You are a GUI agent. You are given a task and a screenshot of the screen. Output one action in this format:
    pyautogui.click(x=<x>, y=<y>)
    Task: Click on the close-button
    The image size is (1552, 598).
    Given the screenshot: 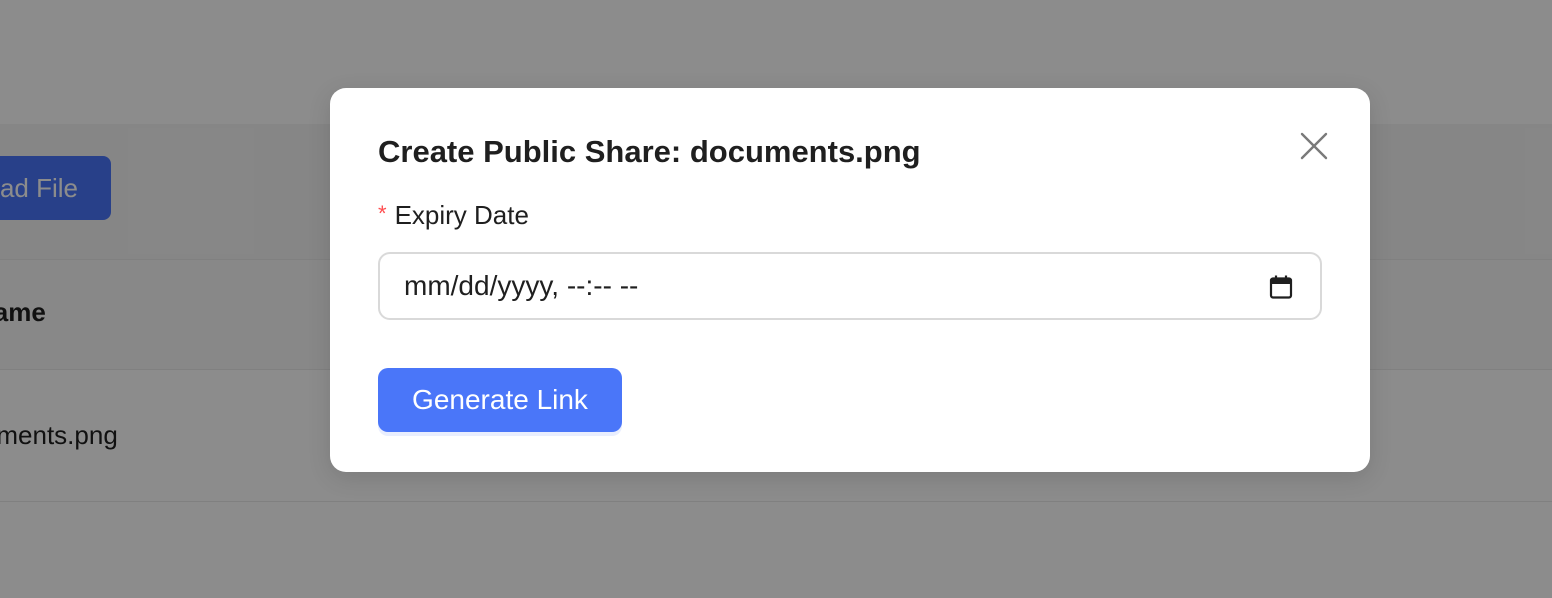 What is the action you would take?
    pyautogui.click(x=1314, y=146)
    